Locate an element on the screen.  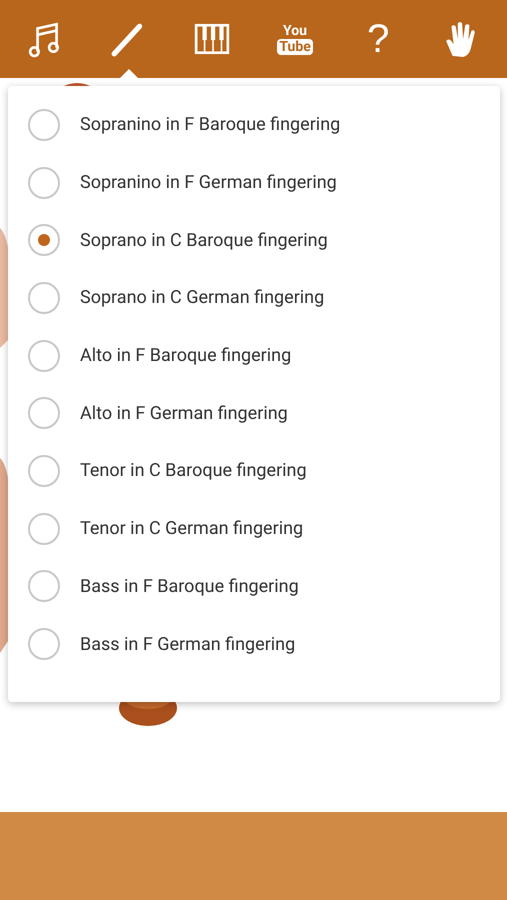
fingering-option: Sopranino in F German fingering is located at coordinates (254, 183).